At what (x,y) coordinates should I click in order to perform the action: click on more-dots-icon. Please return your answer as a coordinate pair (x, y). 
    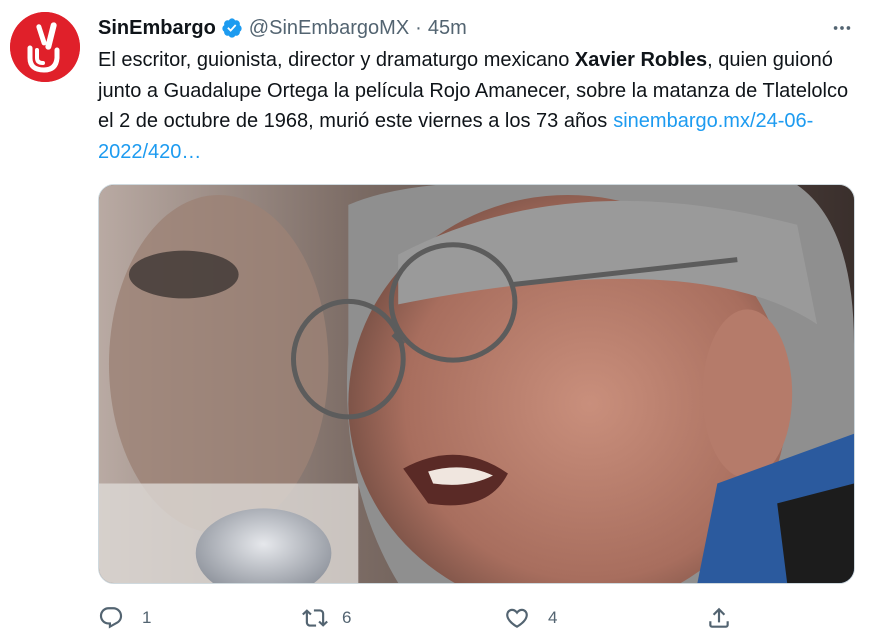
    Looking at the image, I should click on (842, 28).